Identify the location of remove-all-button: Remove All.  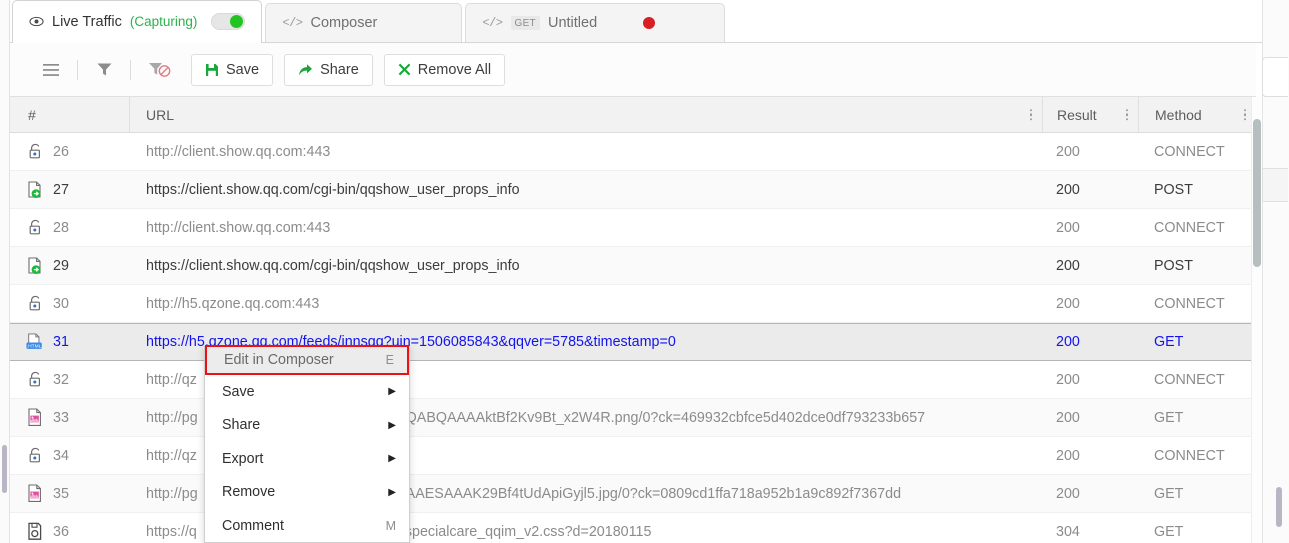
(444, 69).